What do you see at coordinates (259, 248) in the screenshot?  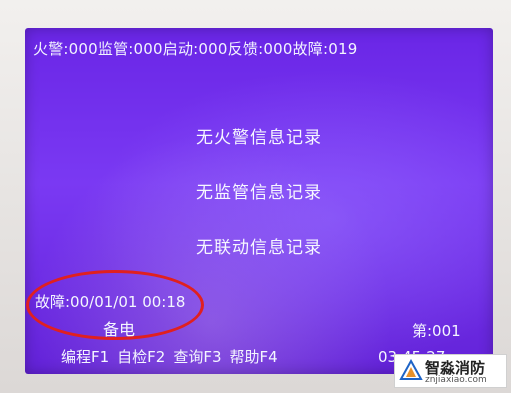 I see `record-line-linkage: 无联动信息记录` at bounding box center [259, 248].